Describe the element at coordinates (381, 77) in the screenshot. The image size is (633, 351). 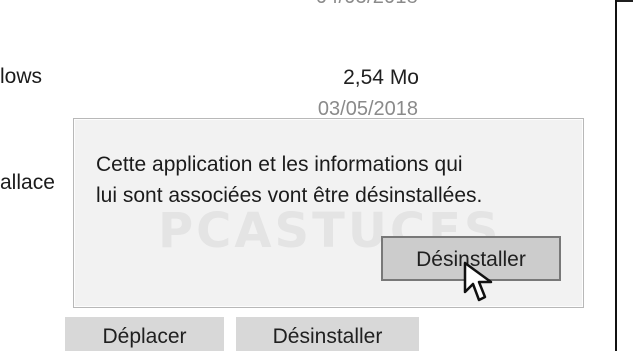
I see `app-size: 2,54 Mo` at that location.